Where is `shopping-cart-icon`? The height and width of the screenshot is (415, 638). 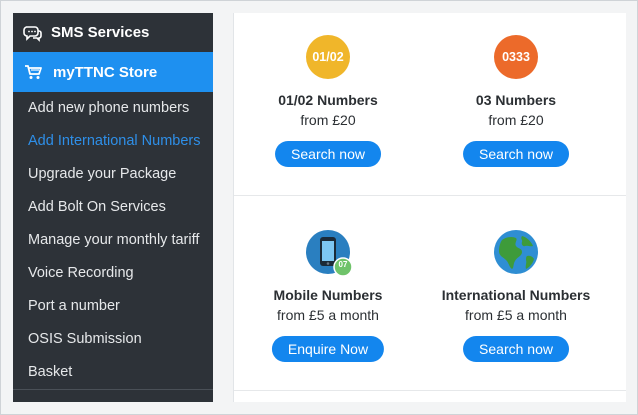
shopping-cart-icon is located at coordinates (33, 72).